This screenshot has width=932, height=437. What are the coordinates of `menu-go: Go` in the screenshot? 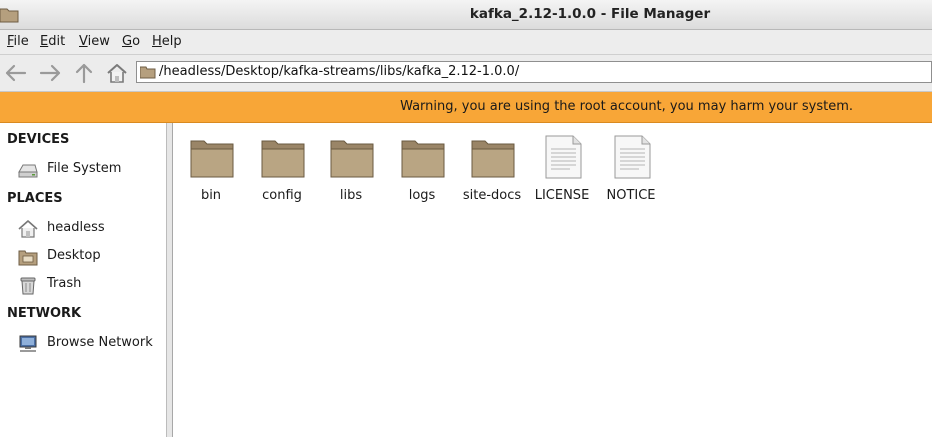 It's located at (131, 41).